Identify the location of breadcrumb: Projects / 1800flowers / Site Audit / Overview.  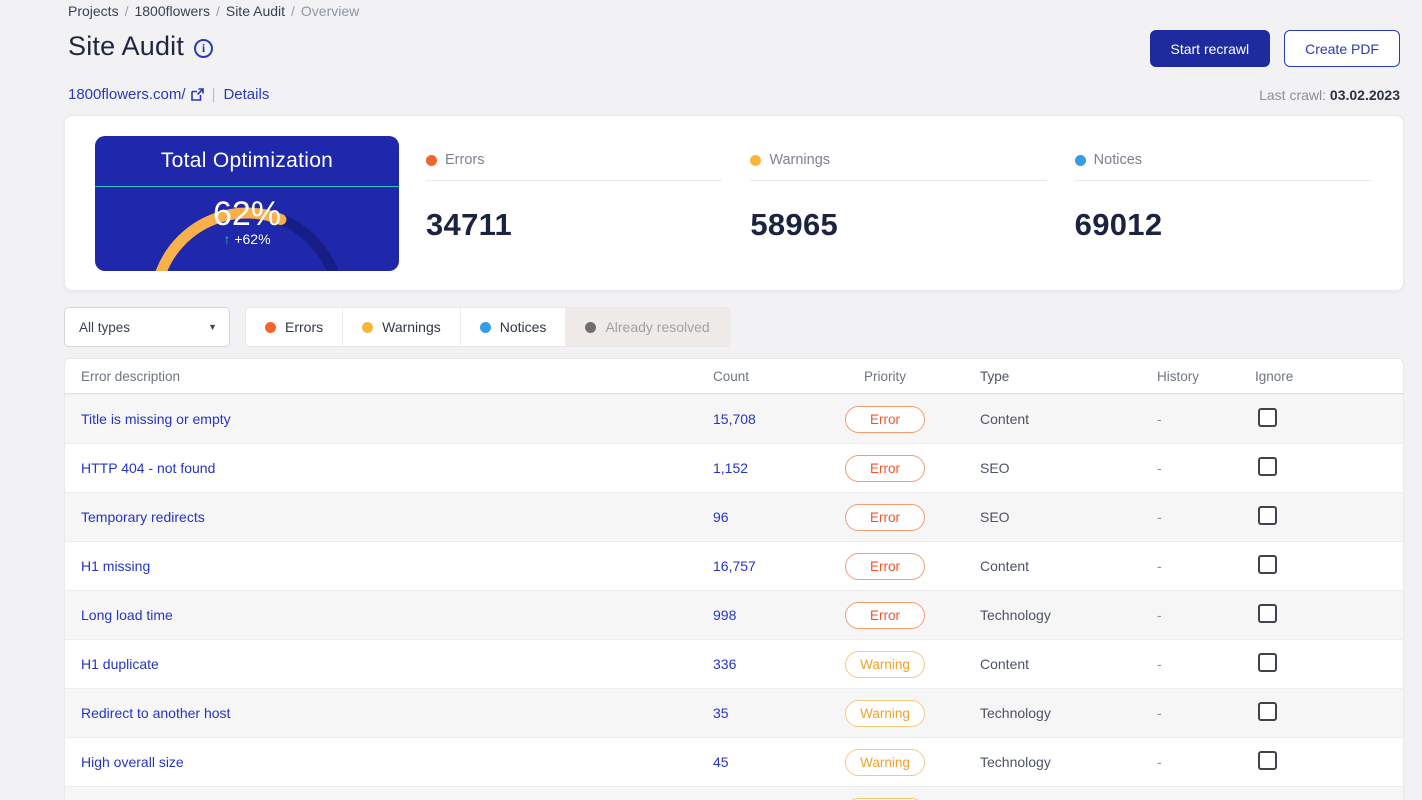
(213, 11).